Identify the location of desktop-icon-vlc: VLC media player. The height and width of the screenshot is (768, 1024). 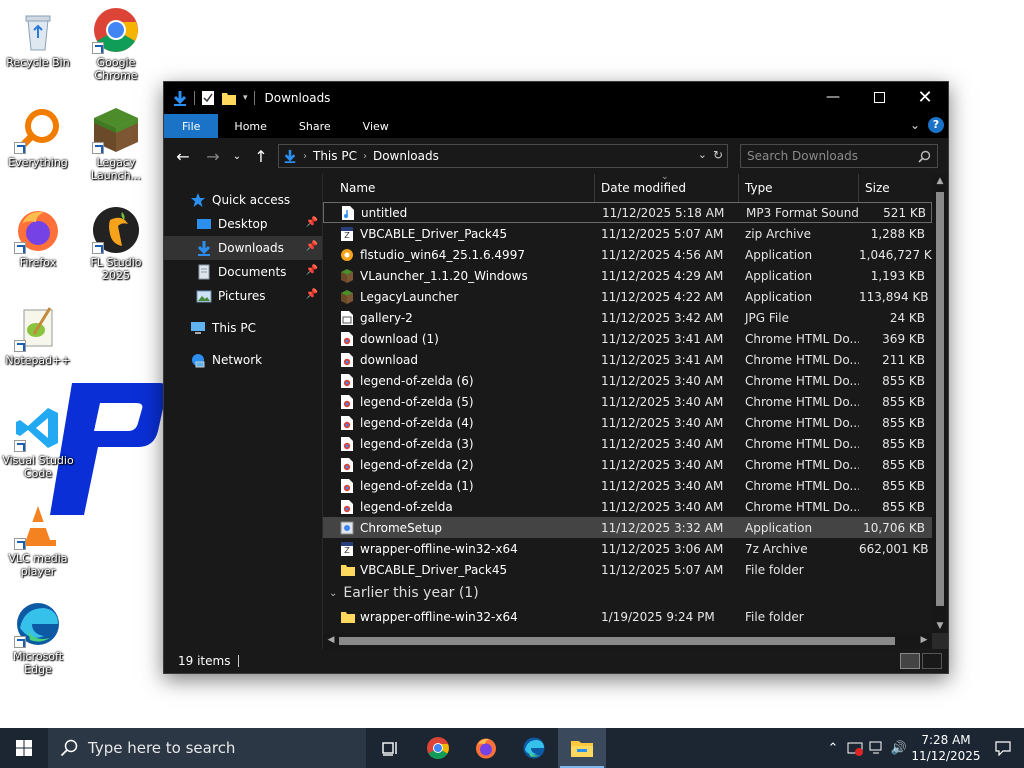
(38, 540).